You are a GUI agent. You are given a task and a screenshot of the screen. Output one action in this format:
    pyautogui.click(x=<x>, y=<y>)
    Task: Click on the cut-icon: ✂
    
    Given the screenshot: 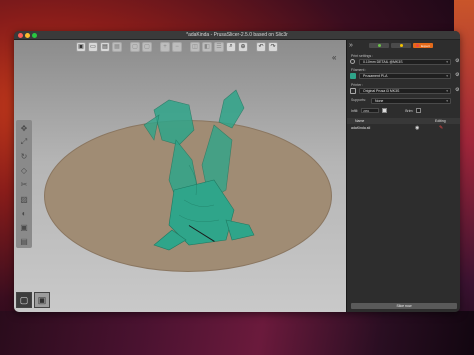 What is the action you would take?
    pyautogui.click(x=24, y=185)
    